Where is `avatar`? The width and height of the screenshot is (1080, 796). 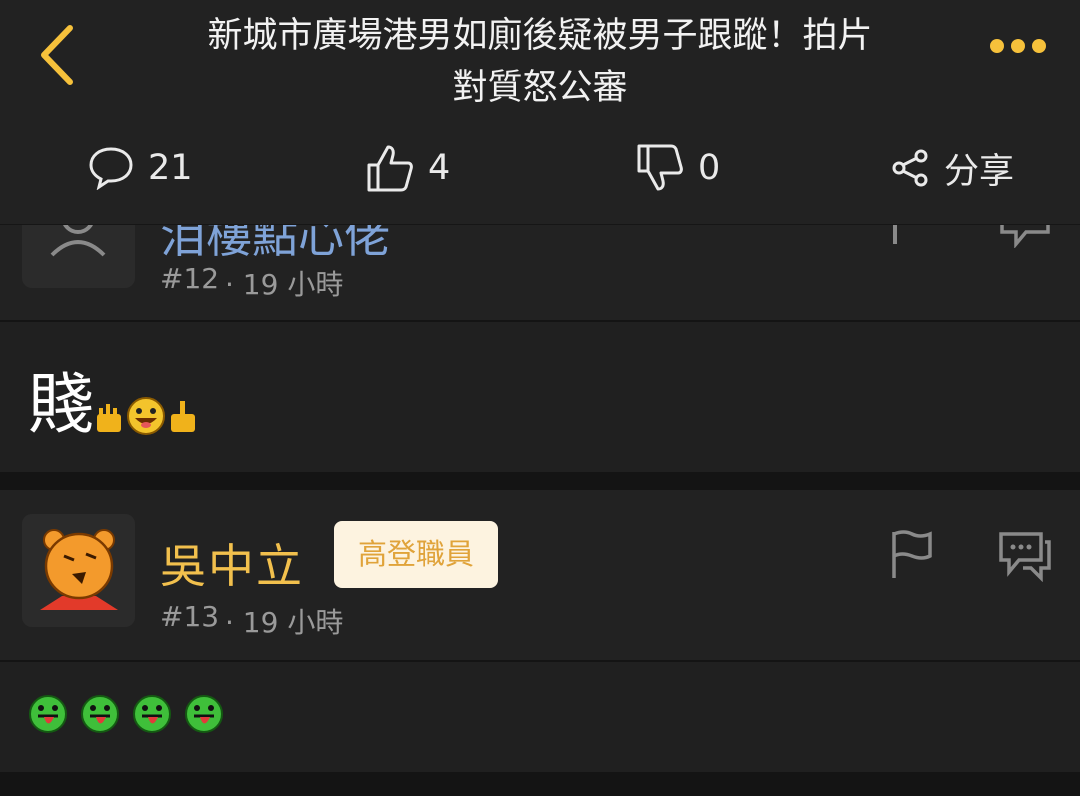 avatar is located at coordinates (78, 570).